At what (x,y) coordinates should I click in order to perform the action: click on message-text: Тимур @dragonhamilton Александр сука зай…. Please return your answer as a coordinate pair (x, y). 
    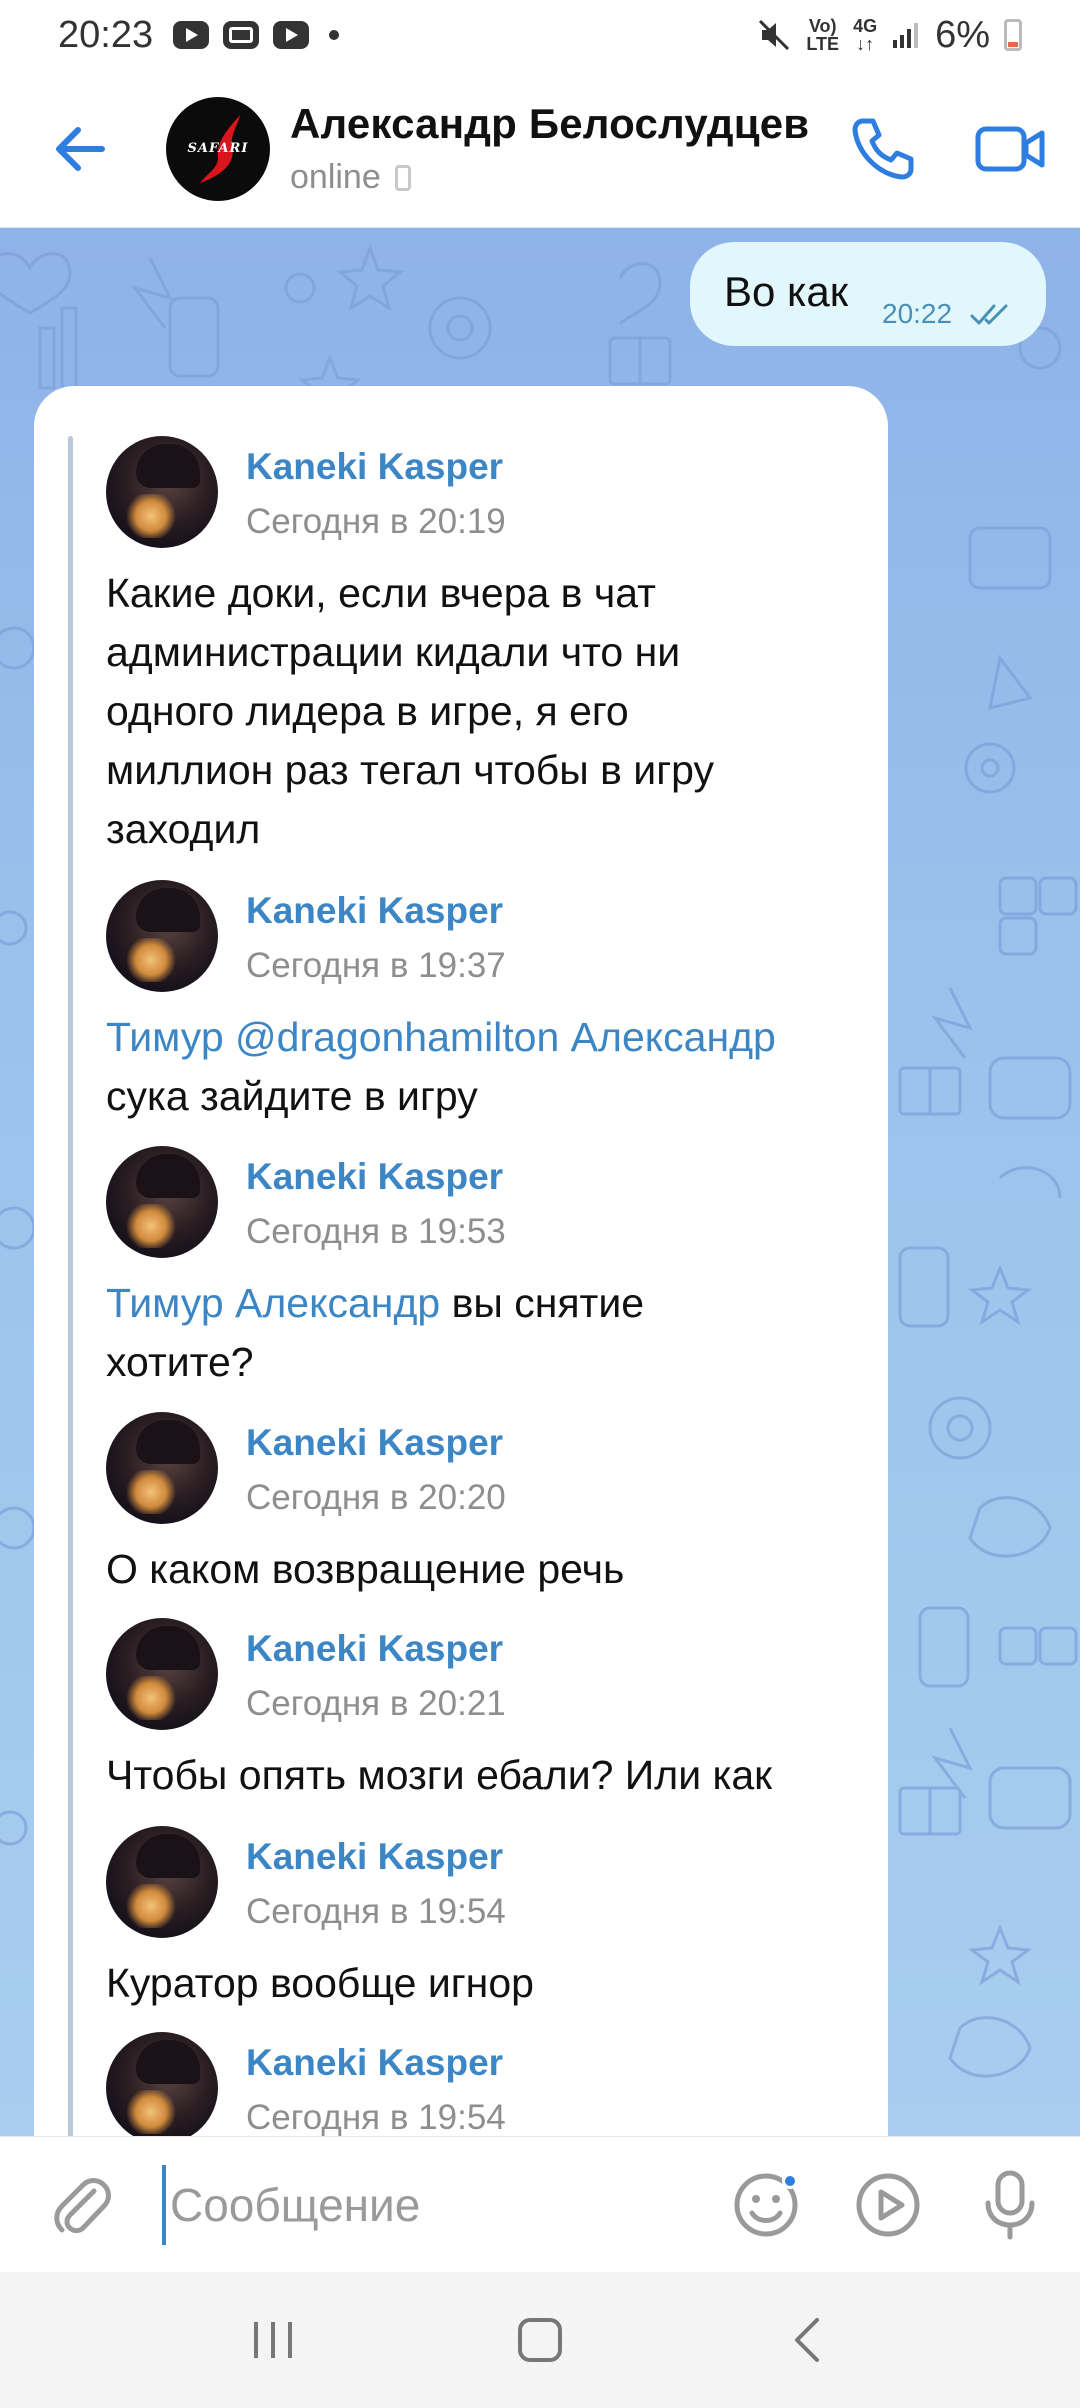
    Looking at the image, I should click on (441, 1066).